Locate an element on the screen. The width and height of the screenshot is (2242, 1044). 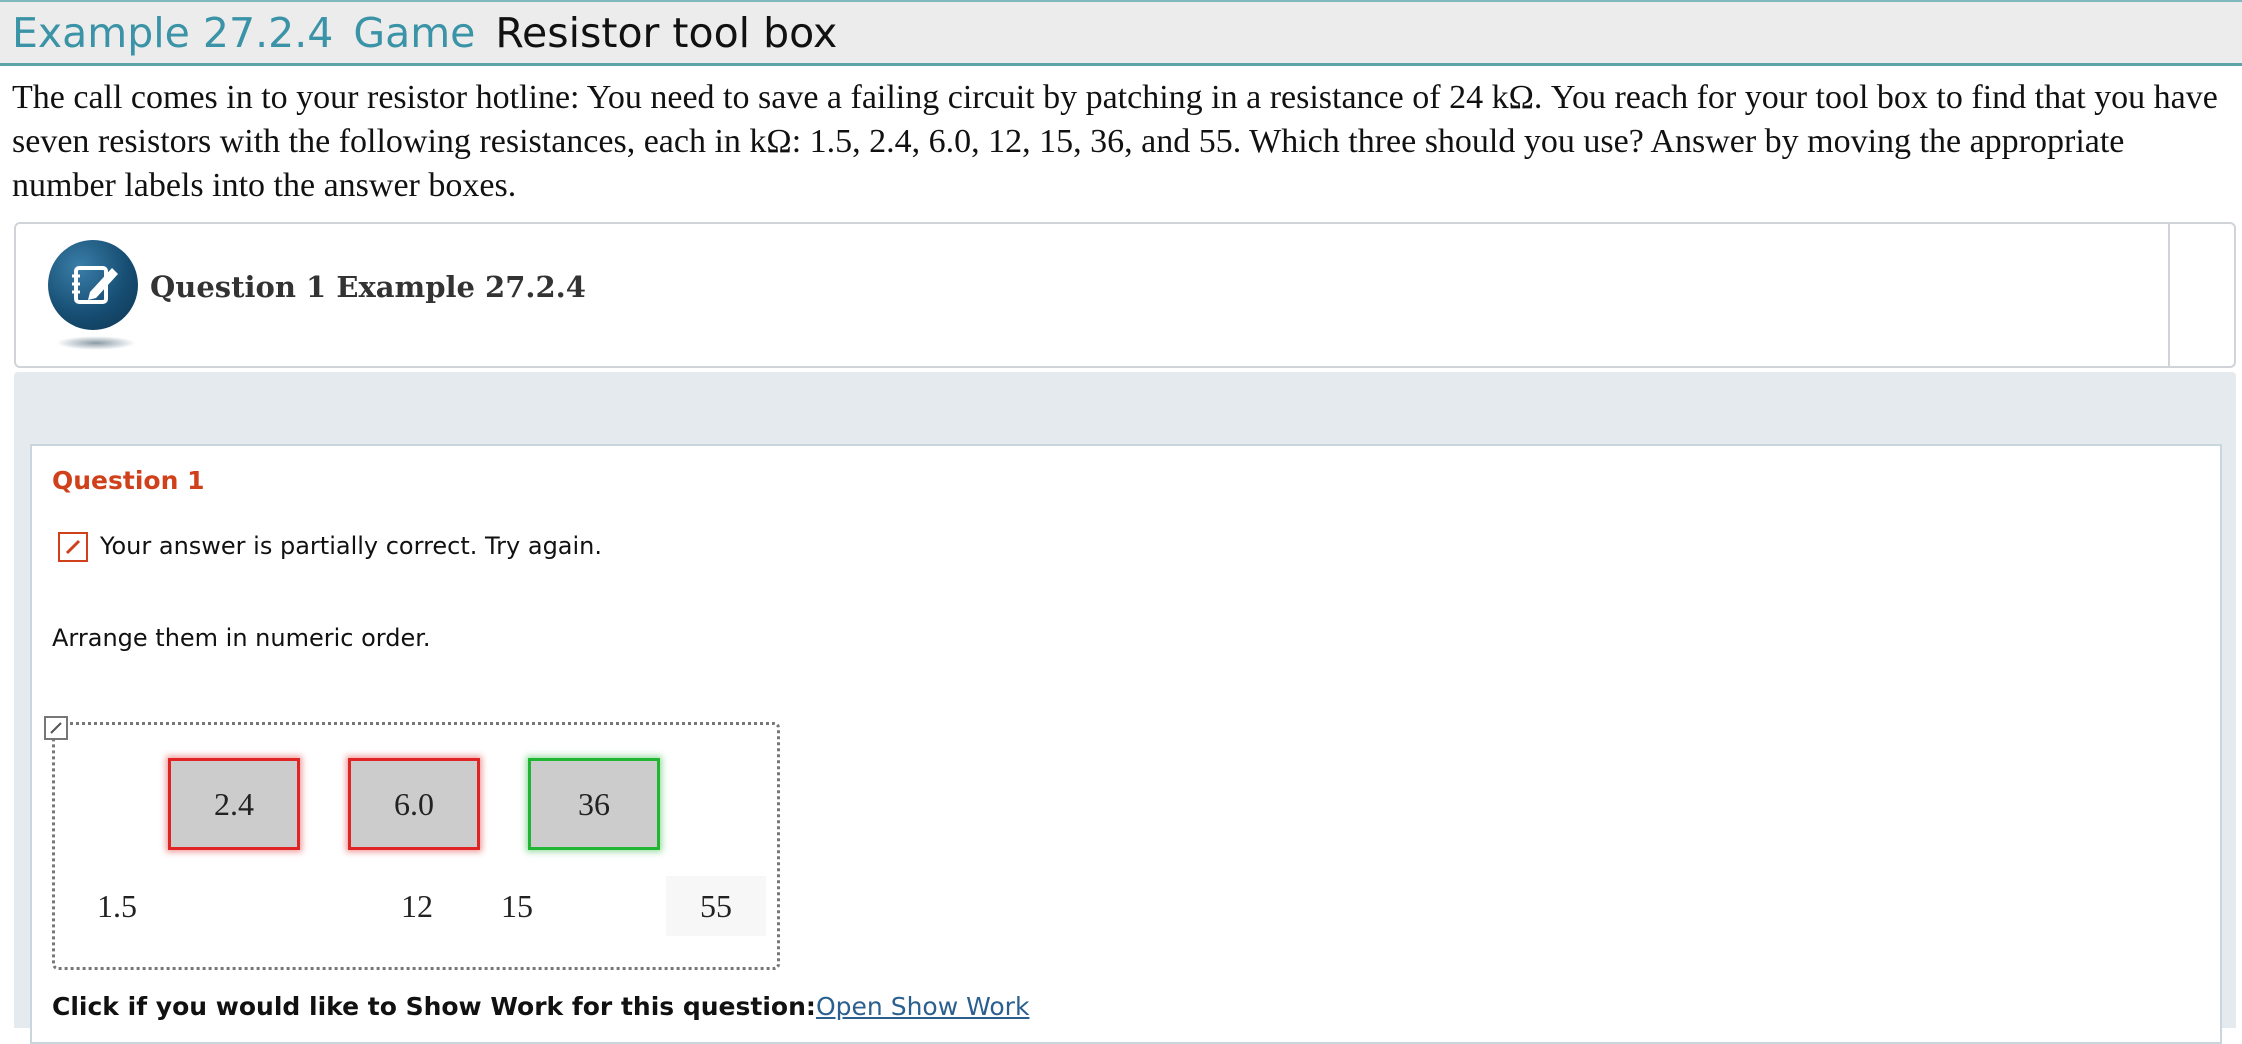
example-number: Example 27.2.4 is located at coordinates (173, 32).